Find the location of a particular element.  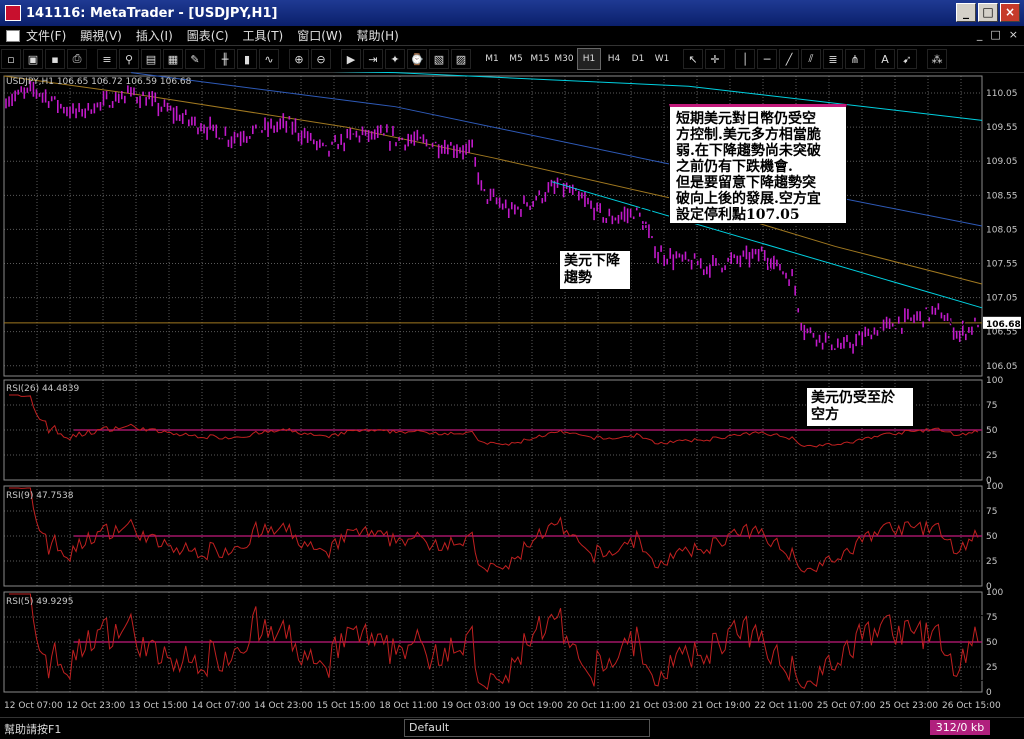

status-bar: 幫助請按F1 Default 312/0 kb is located at coordinates (512, 728).